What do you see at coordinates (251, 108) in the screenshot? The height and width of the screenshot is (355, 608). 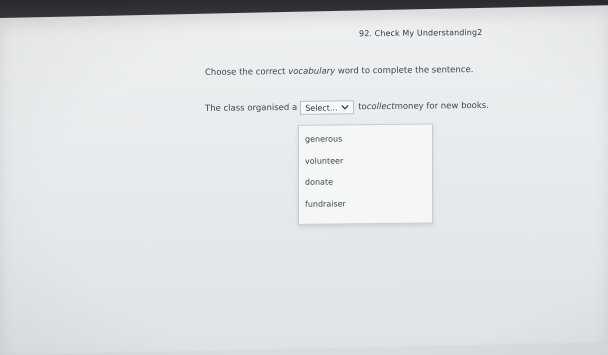 I see `sentence-start: The class organised a` at bounding box center [251, 108].